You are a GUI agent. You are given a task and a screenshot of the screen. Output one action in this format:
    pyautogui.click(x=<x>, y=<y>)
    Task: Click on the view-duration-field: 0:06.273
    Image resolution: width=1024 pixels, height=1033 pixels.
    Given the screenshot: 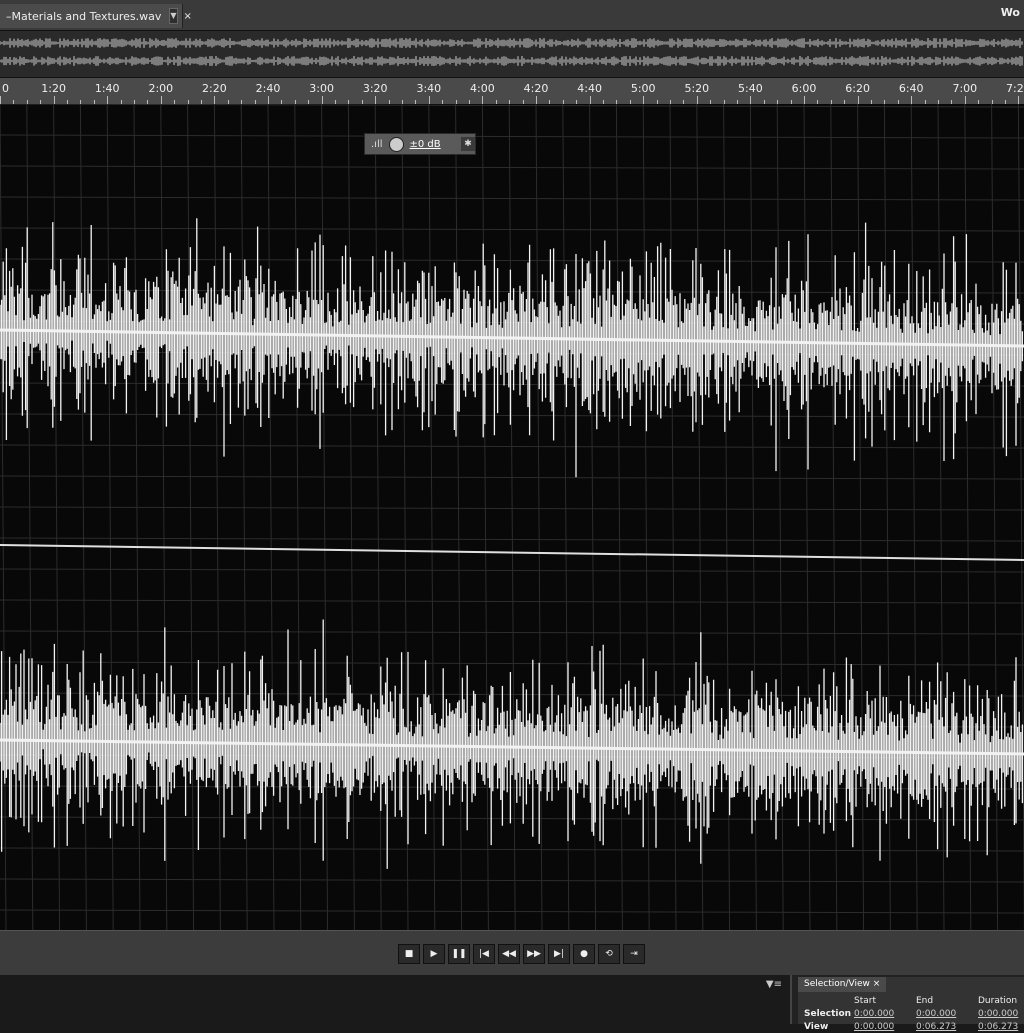 What is the action you would take?
    pyautogui.click(x=1001, y=1027)
    